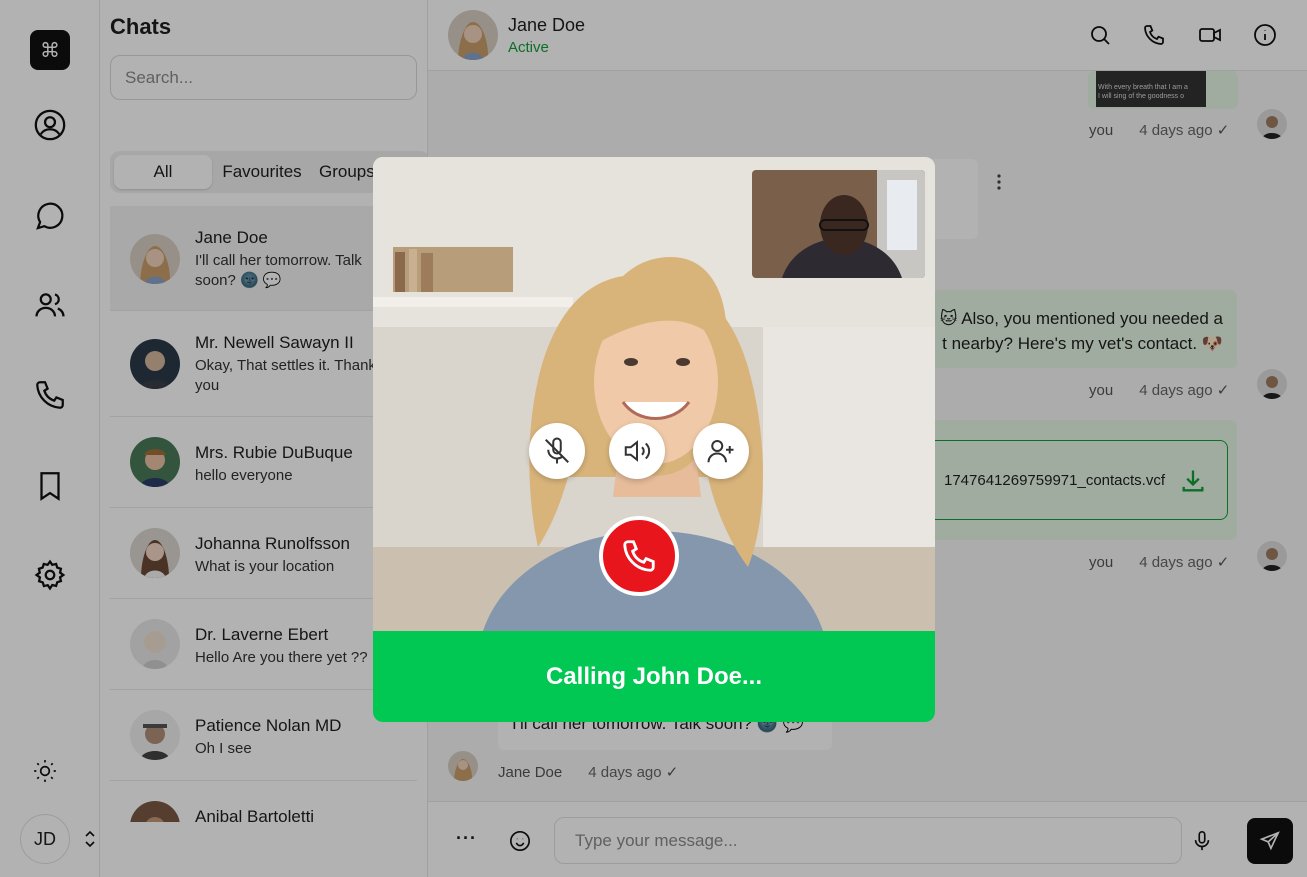 This screenshot has width=1307, height=877. I want to click on add-user-icon, so click(720, 451).